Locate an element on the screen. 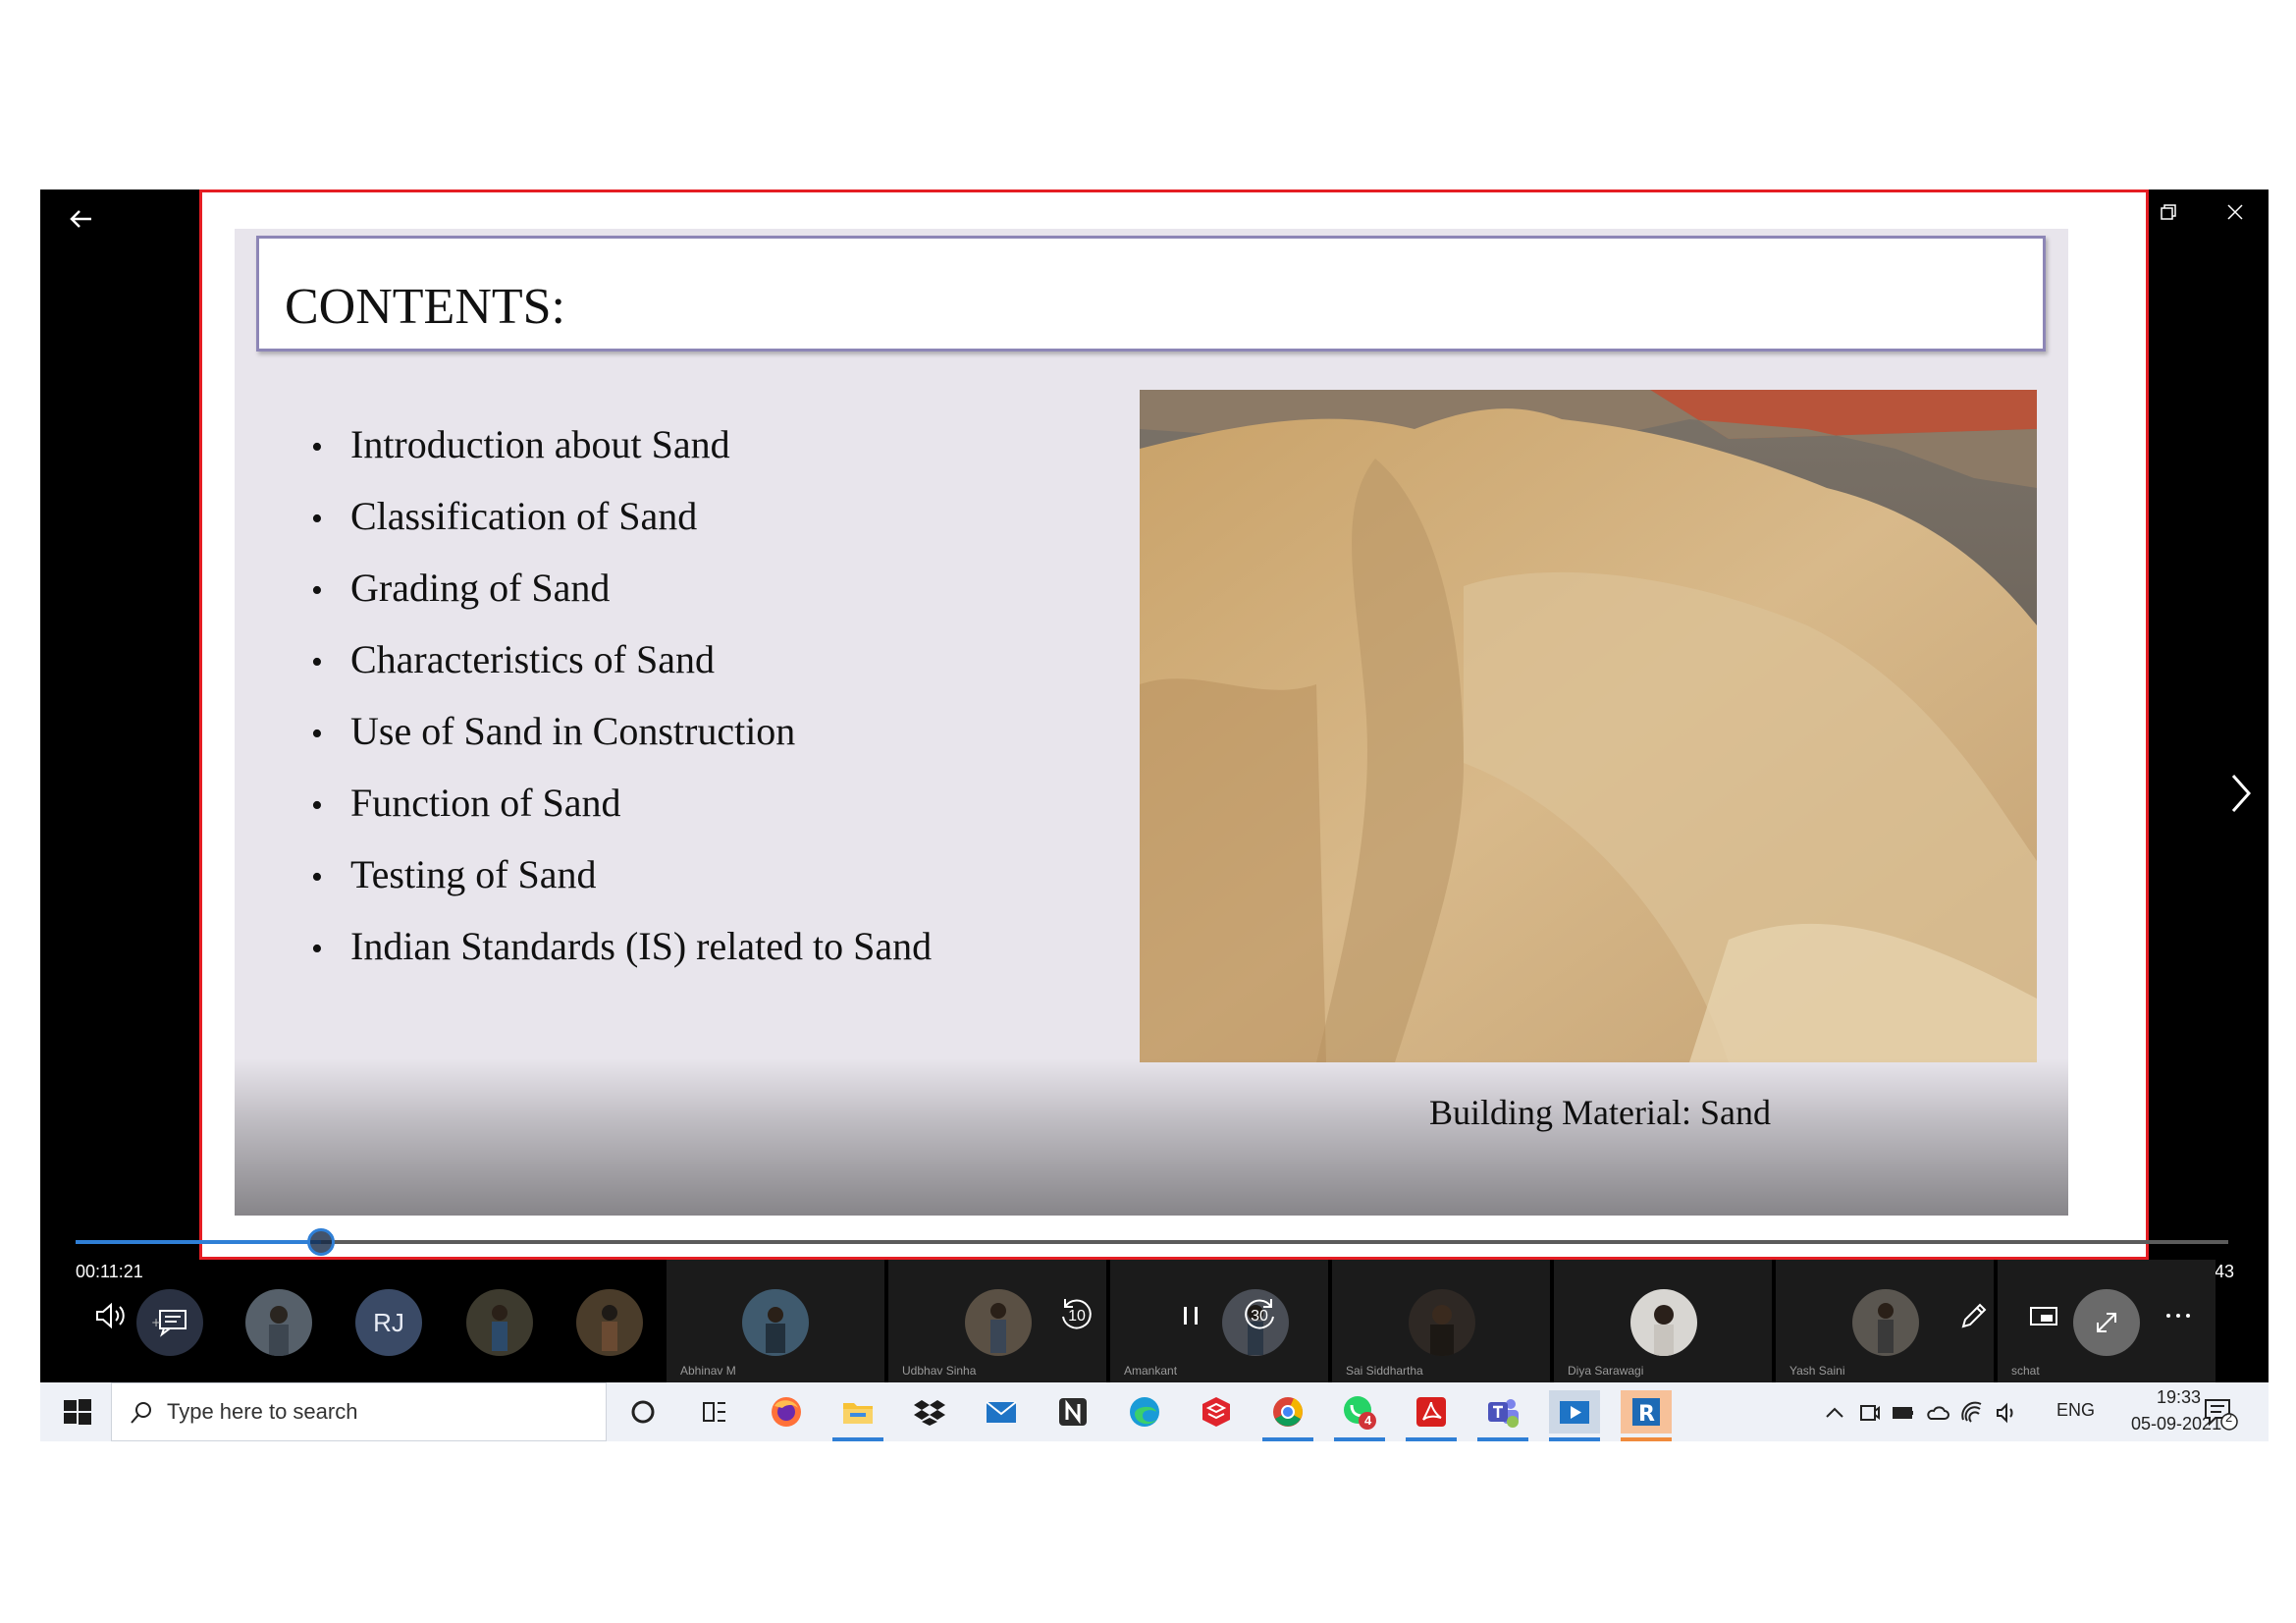 The width and height of the screenshot is (2296, 1623). back-arrow-icon is located at coordinates (81, 219).